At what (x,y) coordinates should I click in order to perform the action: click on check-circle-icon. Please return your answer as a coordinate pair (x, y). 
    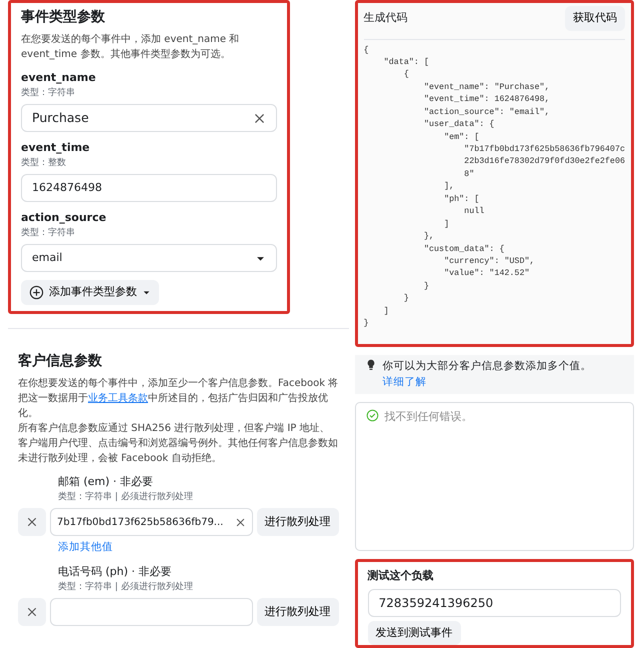
    Looking at the image, I should click on (372, 415).